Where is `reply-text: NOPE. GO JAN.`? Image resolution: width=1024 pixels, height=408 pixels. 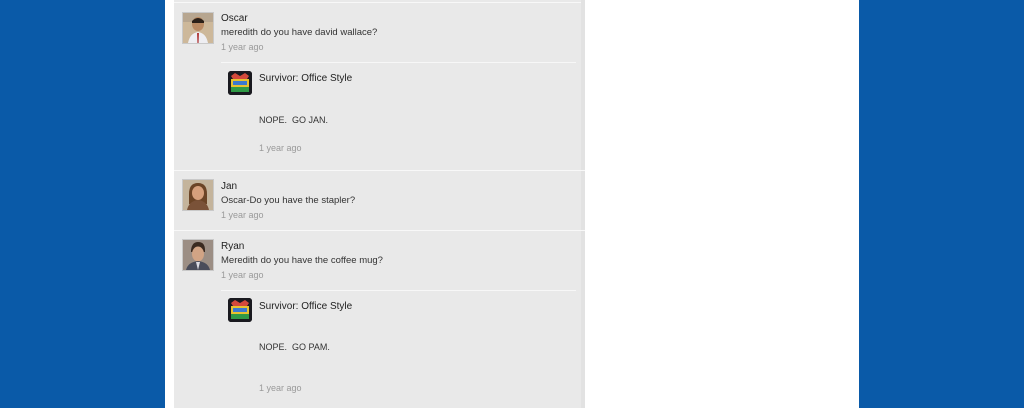
reply-text: NOPE. GO JAN. is located at coordinates (294, 120).